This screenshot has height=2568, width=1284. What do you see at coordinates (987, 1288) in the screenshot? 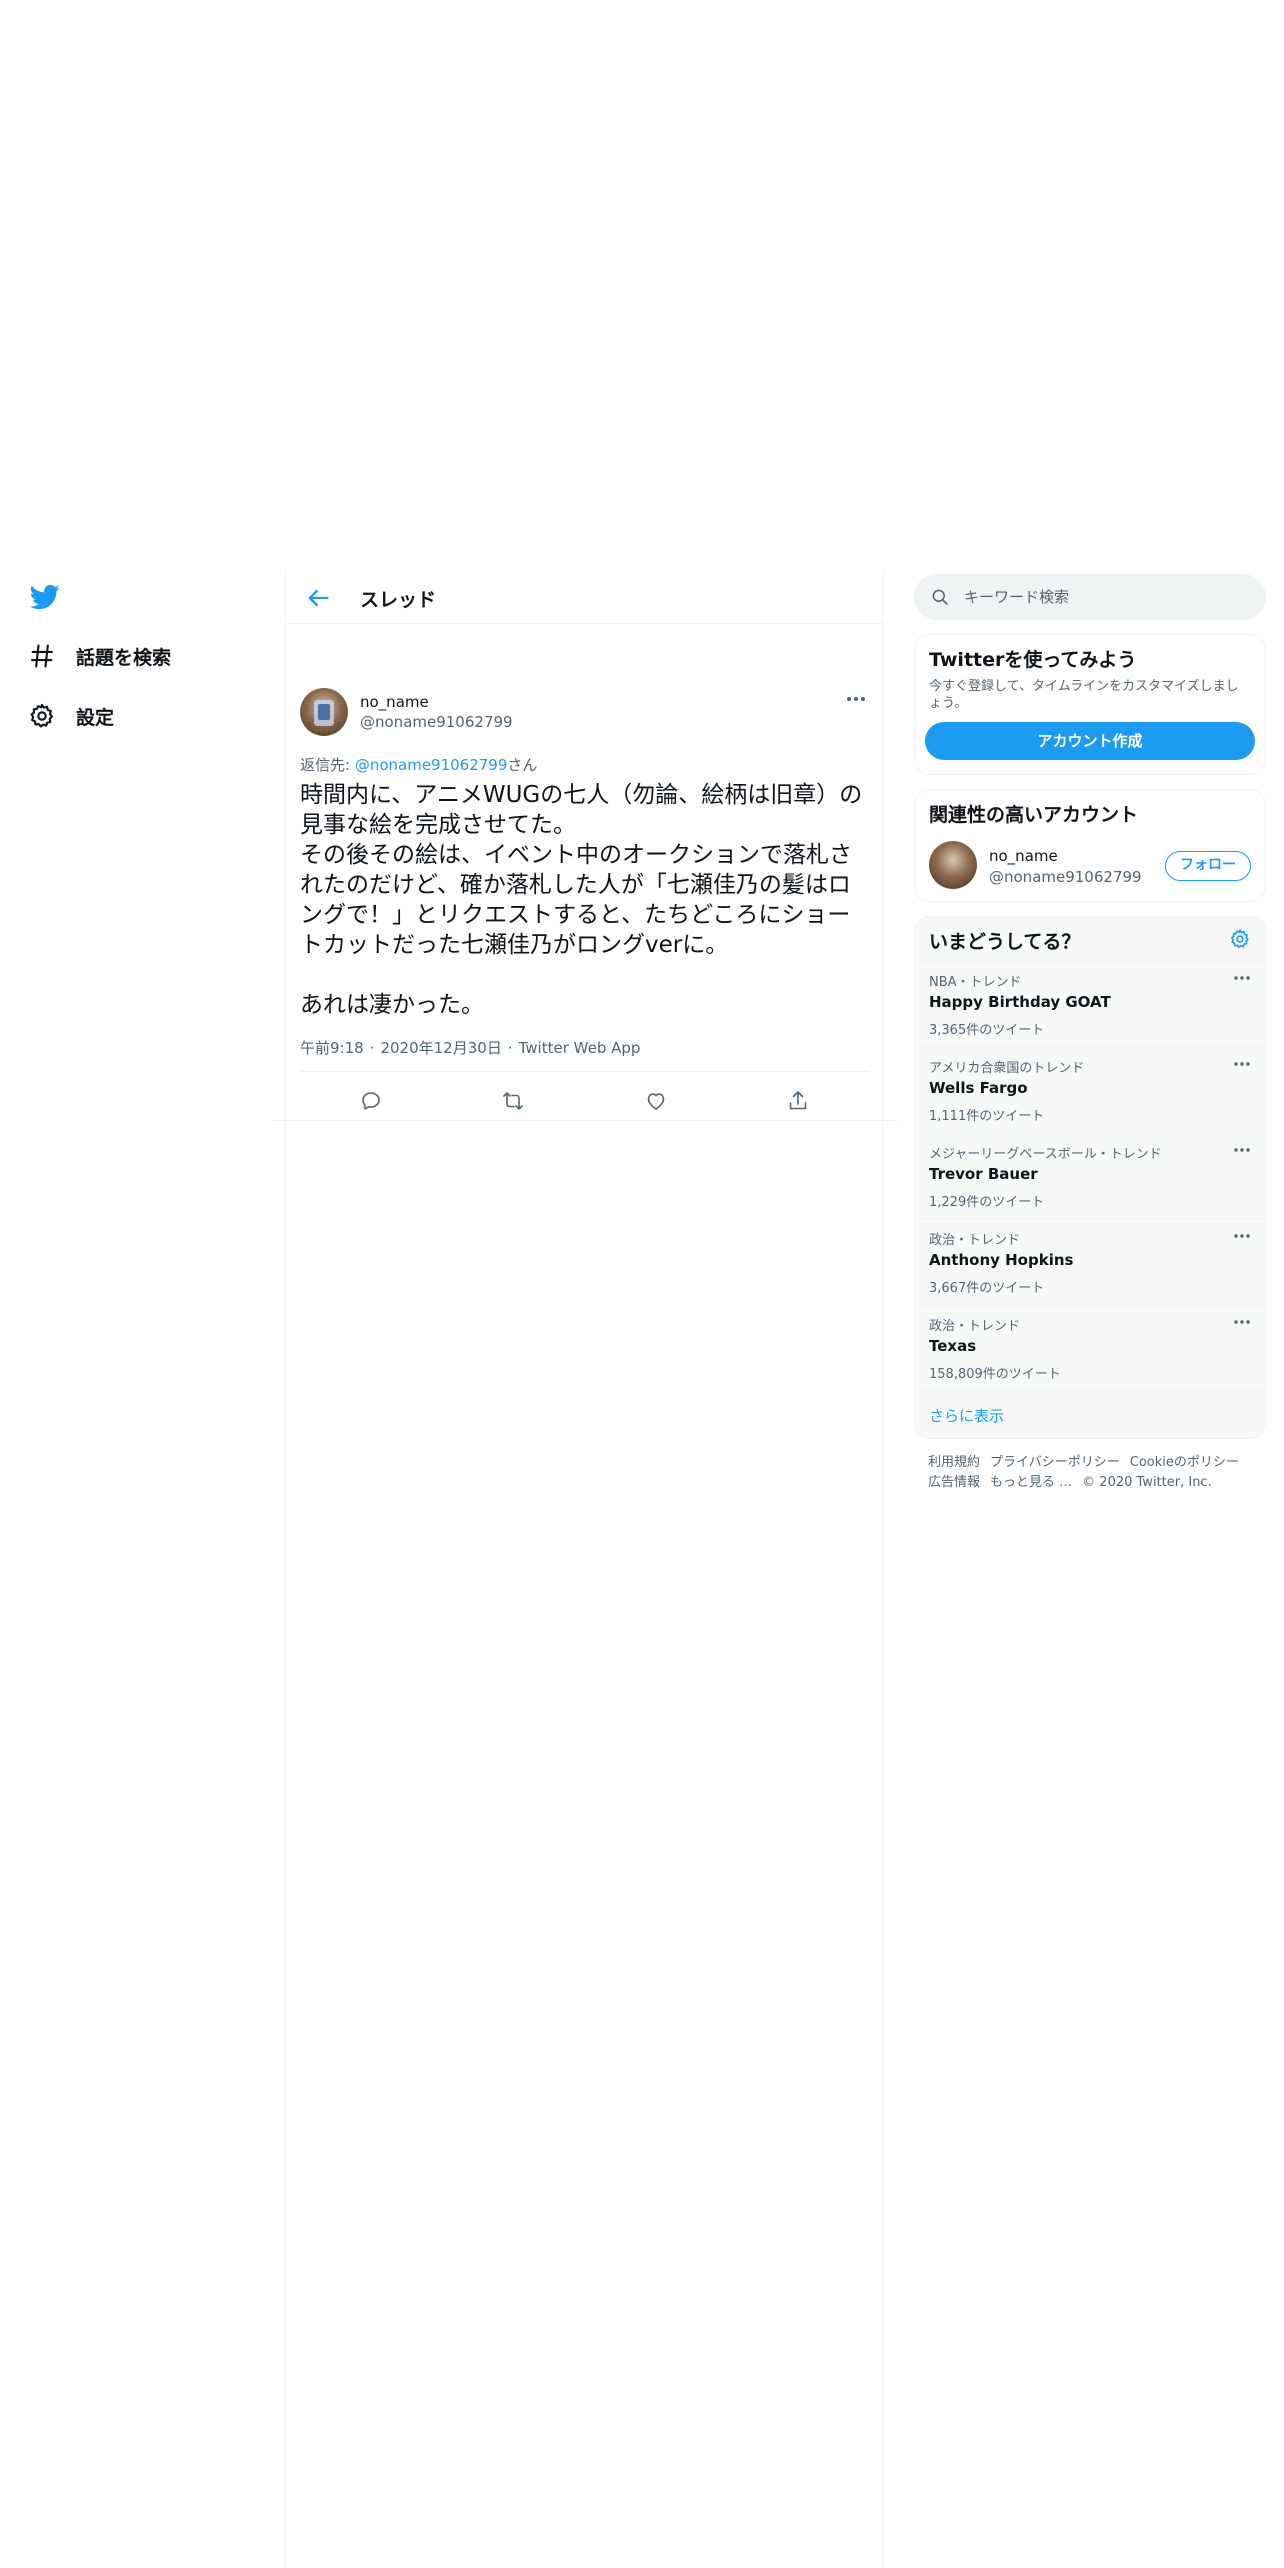
I see `trend-count: 3,667件のツイート` at bounding box center [987, 1288].